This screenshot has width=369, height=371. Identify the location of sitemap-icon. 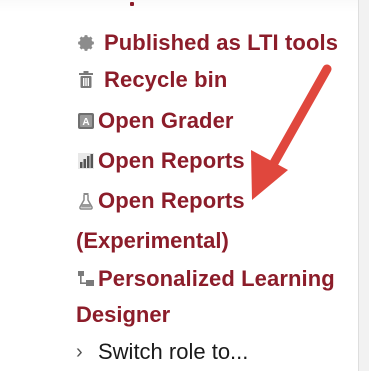
(86, 279).